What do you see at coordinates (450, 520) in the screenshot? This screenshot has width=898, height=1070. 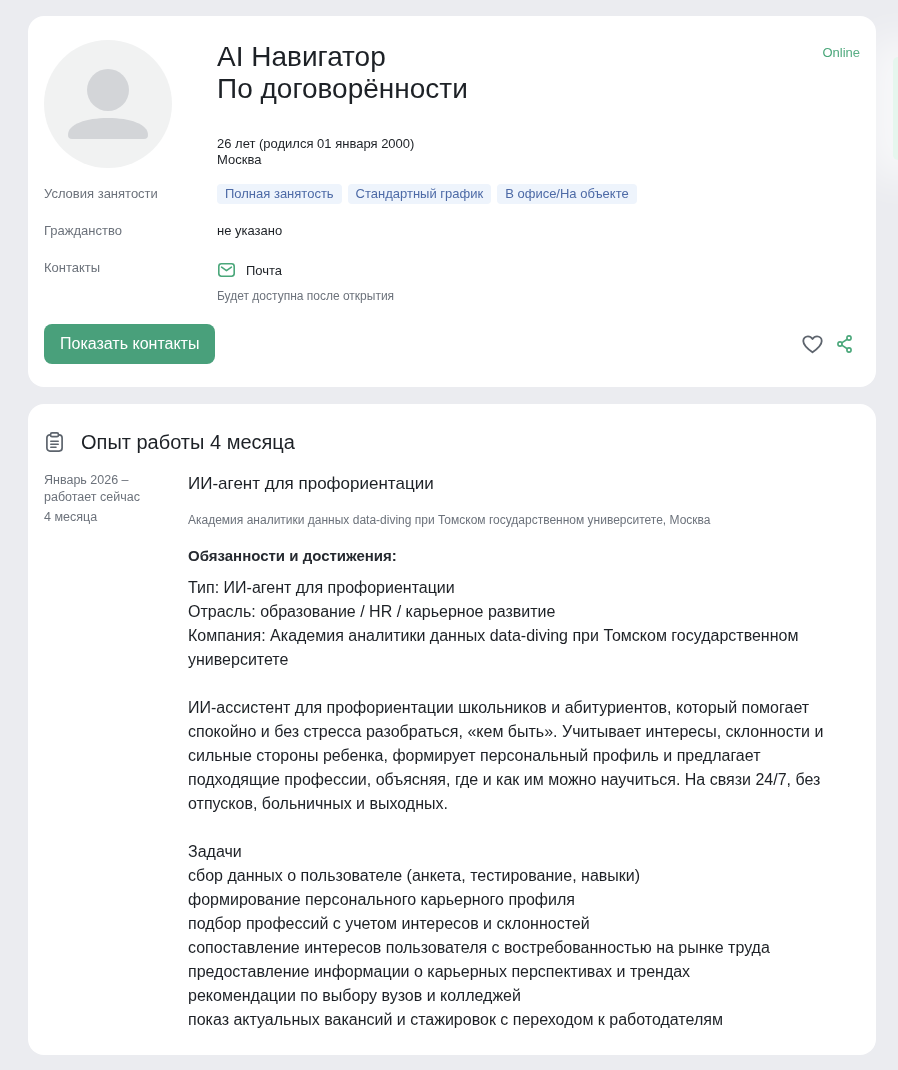 I see `company-text: Академия аналитики данных data-diving при Томском государственном университете, Москва` at bounding box center [450, 520].